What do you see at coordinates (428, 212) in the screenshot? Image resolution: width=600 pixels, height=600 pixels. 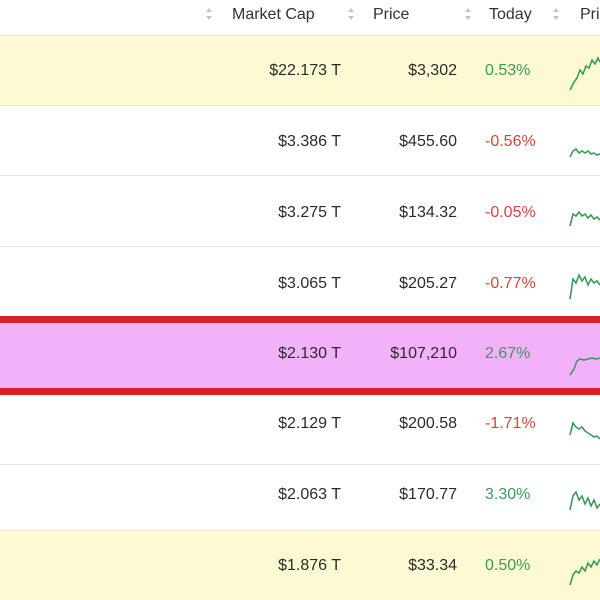 I see `price-cell: $134.32` at bounding box center [428, 212].